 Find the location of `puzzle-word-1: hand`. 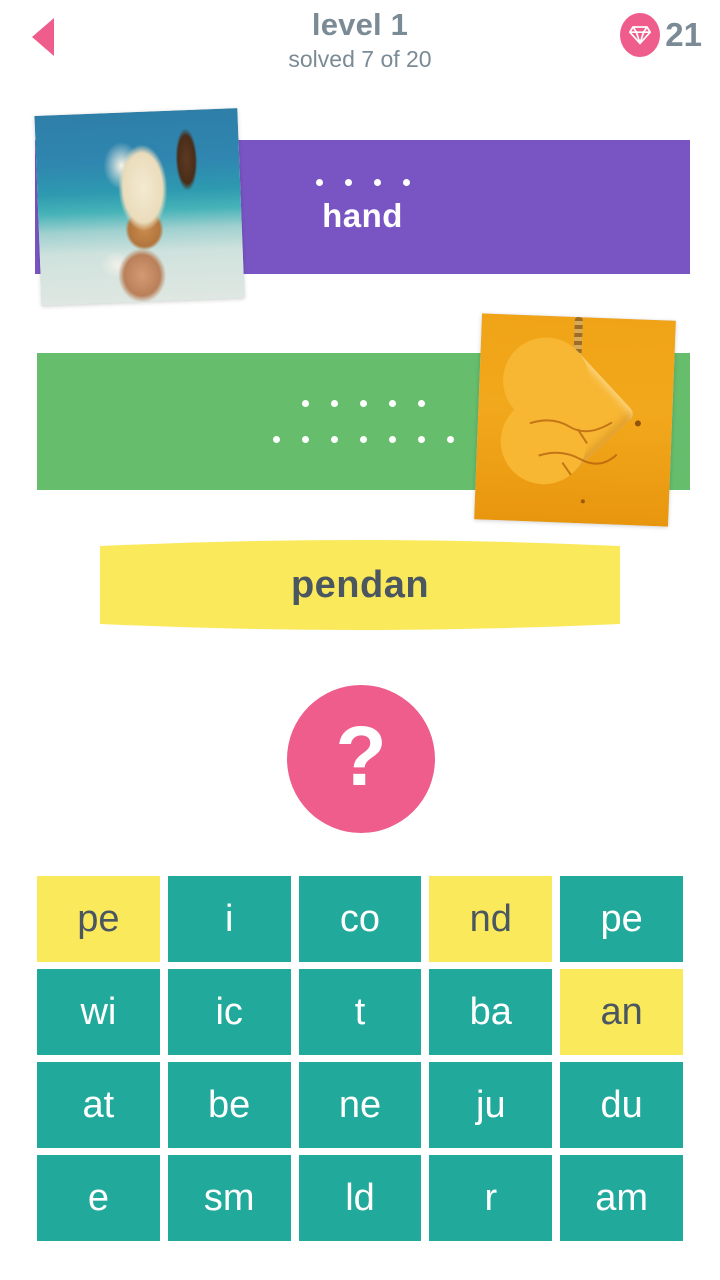

puzzle-word-1: hand is located at coordinates (362, 215).